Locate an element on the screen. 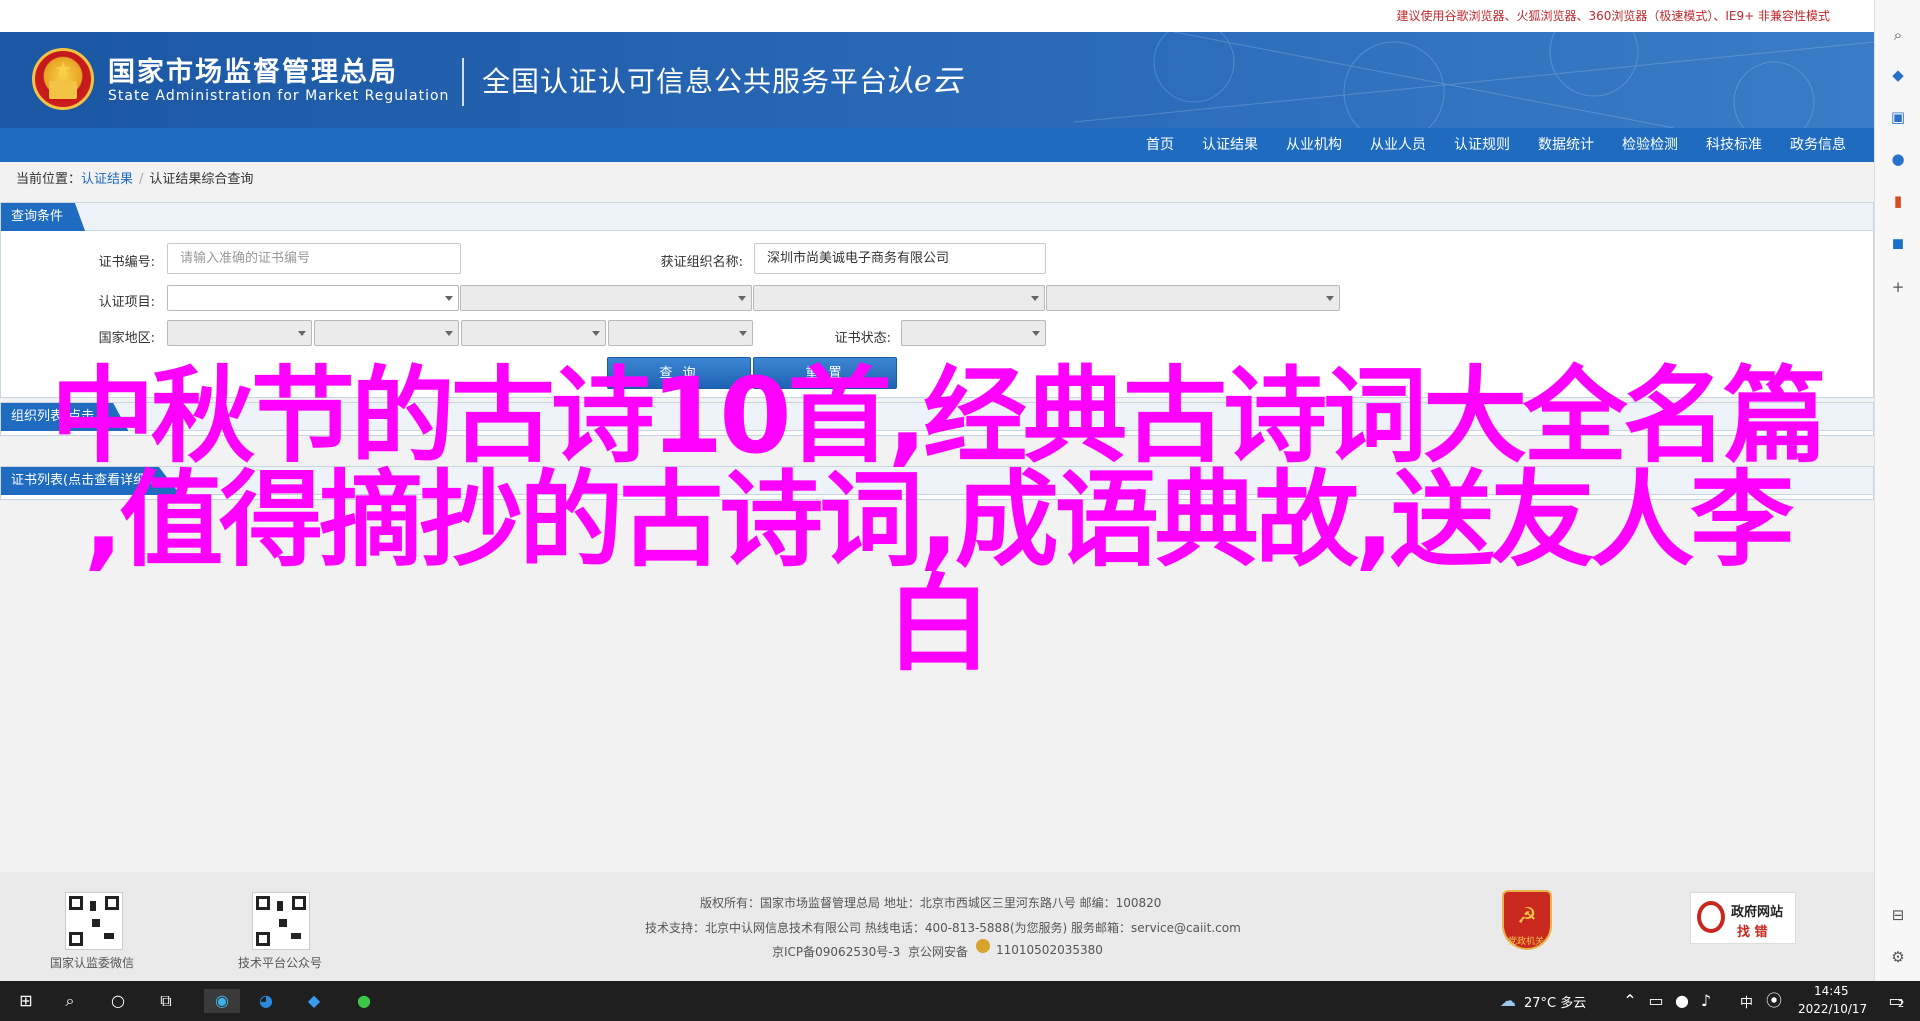 The height and width of the screenshot is (1021, 1920). breadcrumb-current: 认证结果综合查询 is located at coordinates (201, 179).